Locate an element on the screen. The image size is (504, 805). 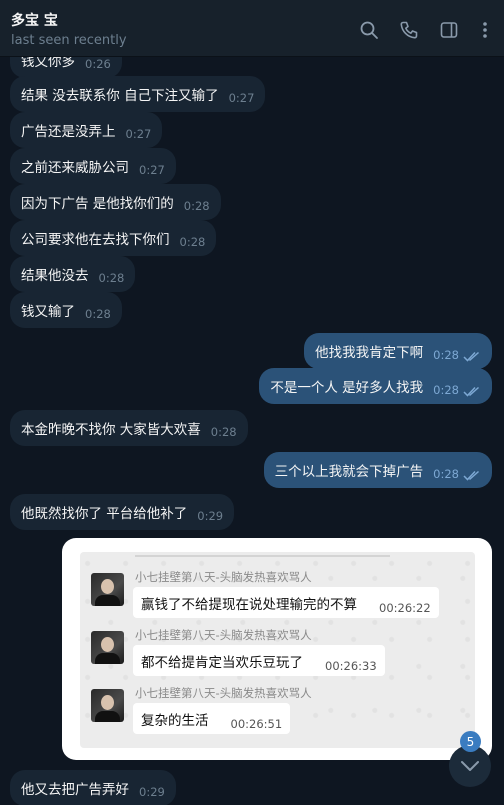
screenshot-time: 00:26:22 is located at coordinates (405, 607).